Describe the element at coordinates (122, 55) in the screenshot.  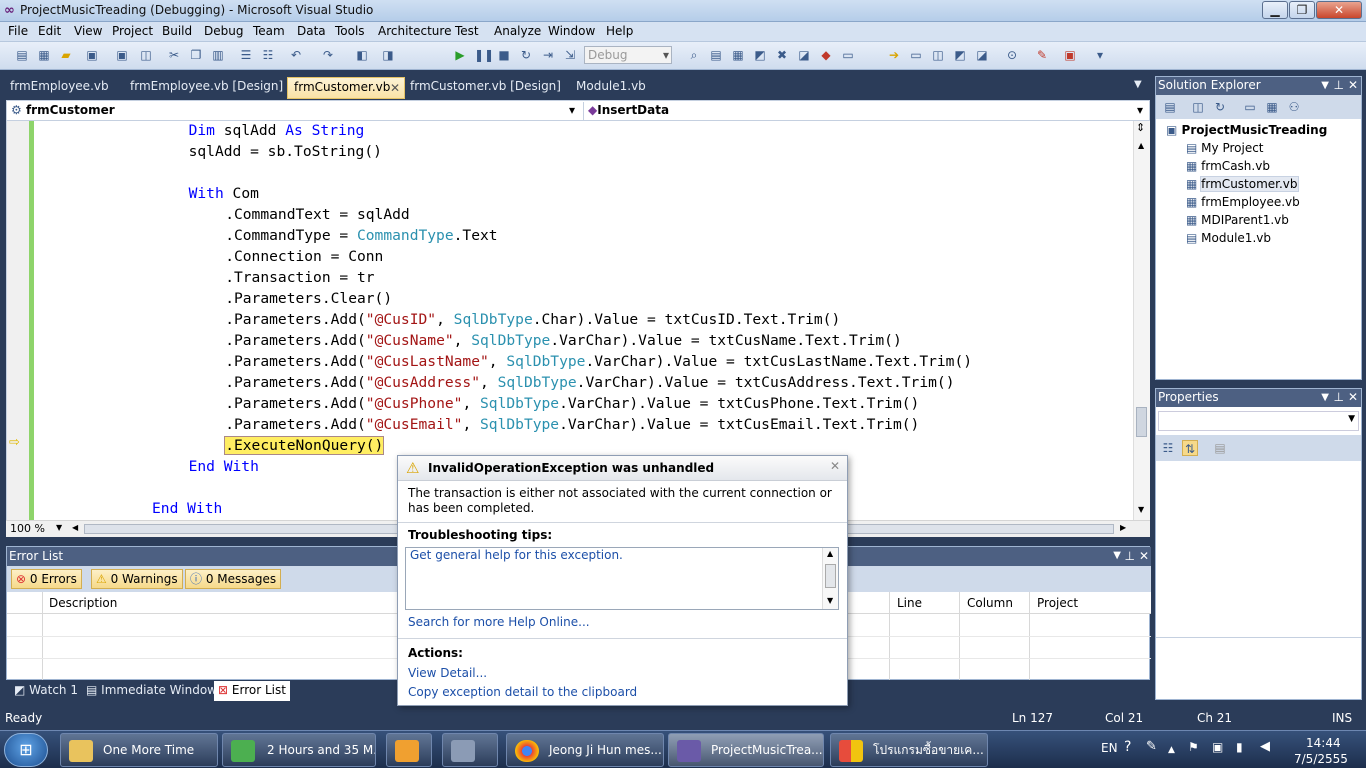
I see `save-all-icon: ▣` at that location.